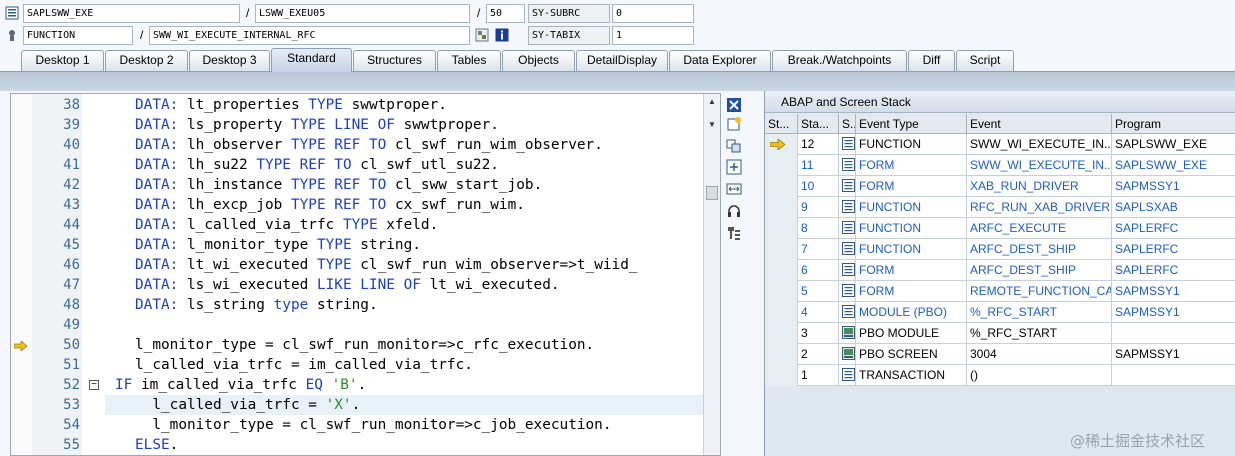 This screenshot has width=1235, height=456. What do you see at coordinates (734, 105) in the screenshot?
I see `close-icon` at bounding box center [734, 105].